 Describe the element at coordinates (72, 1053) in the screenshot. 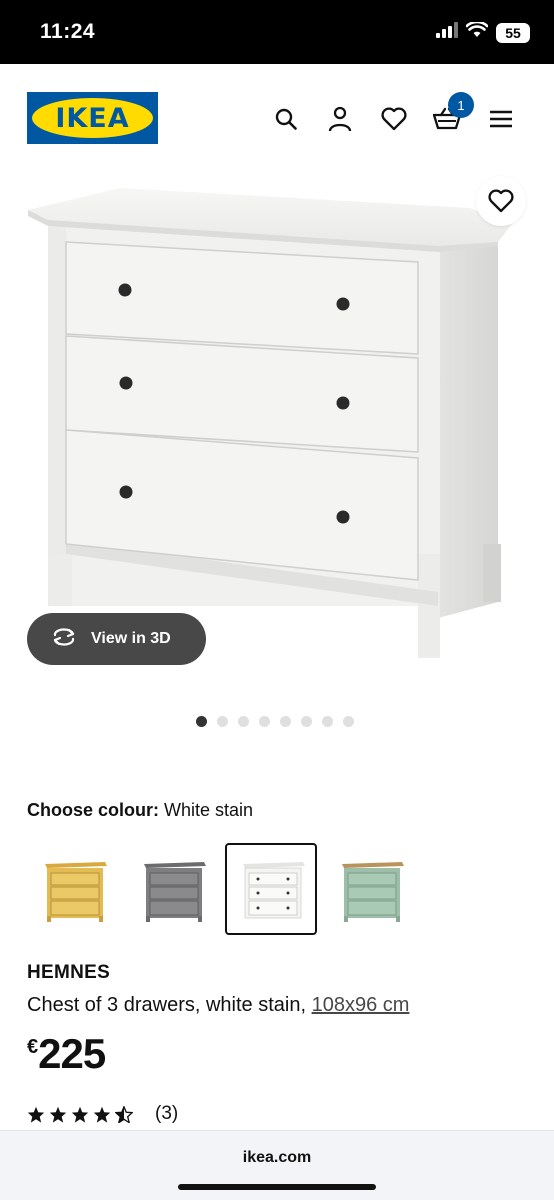

I see `price-value: 225` at that location.